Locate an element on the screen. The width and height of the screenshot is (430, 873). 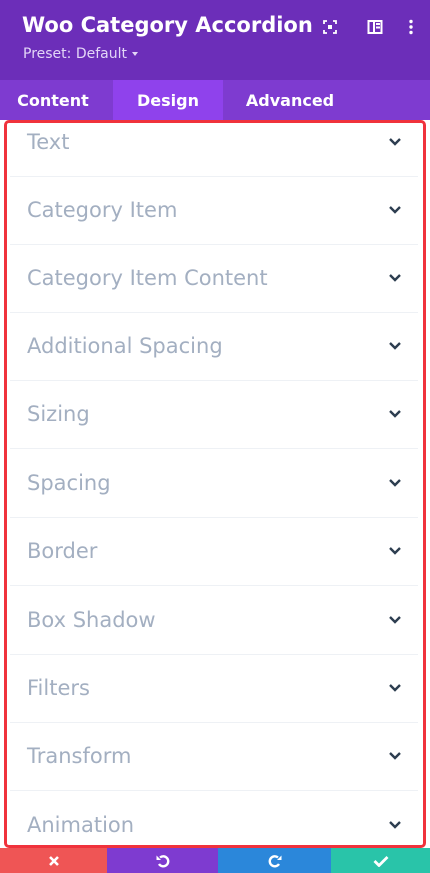
undo-button is located at coordinates (162, 860).